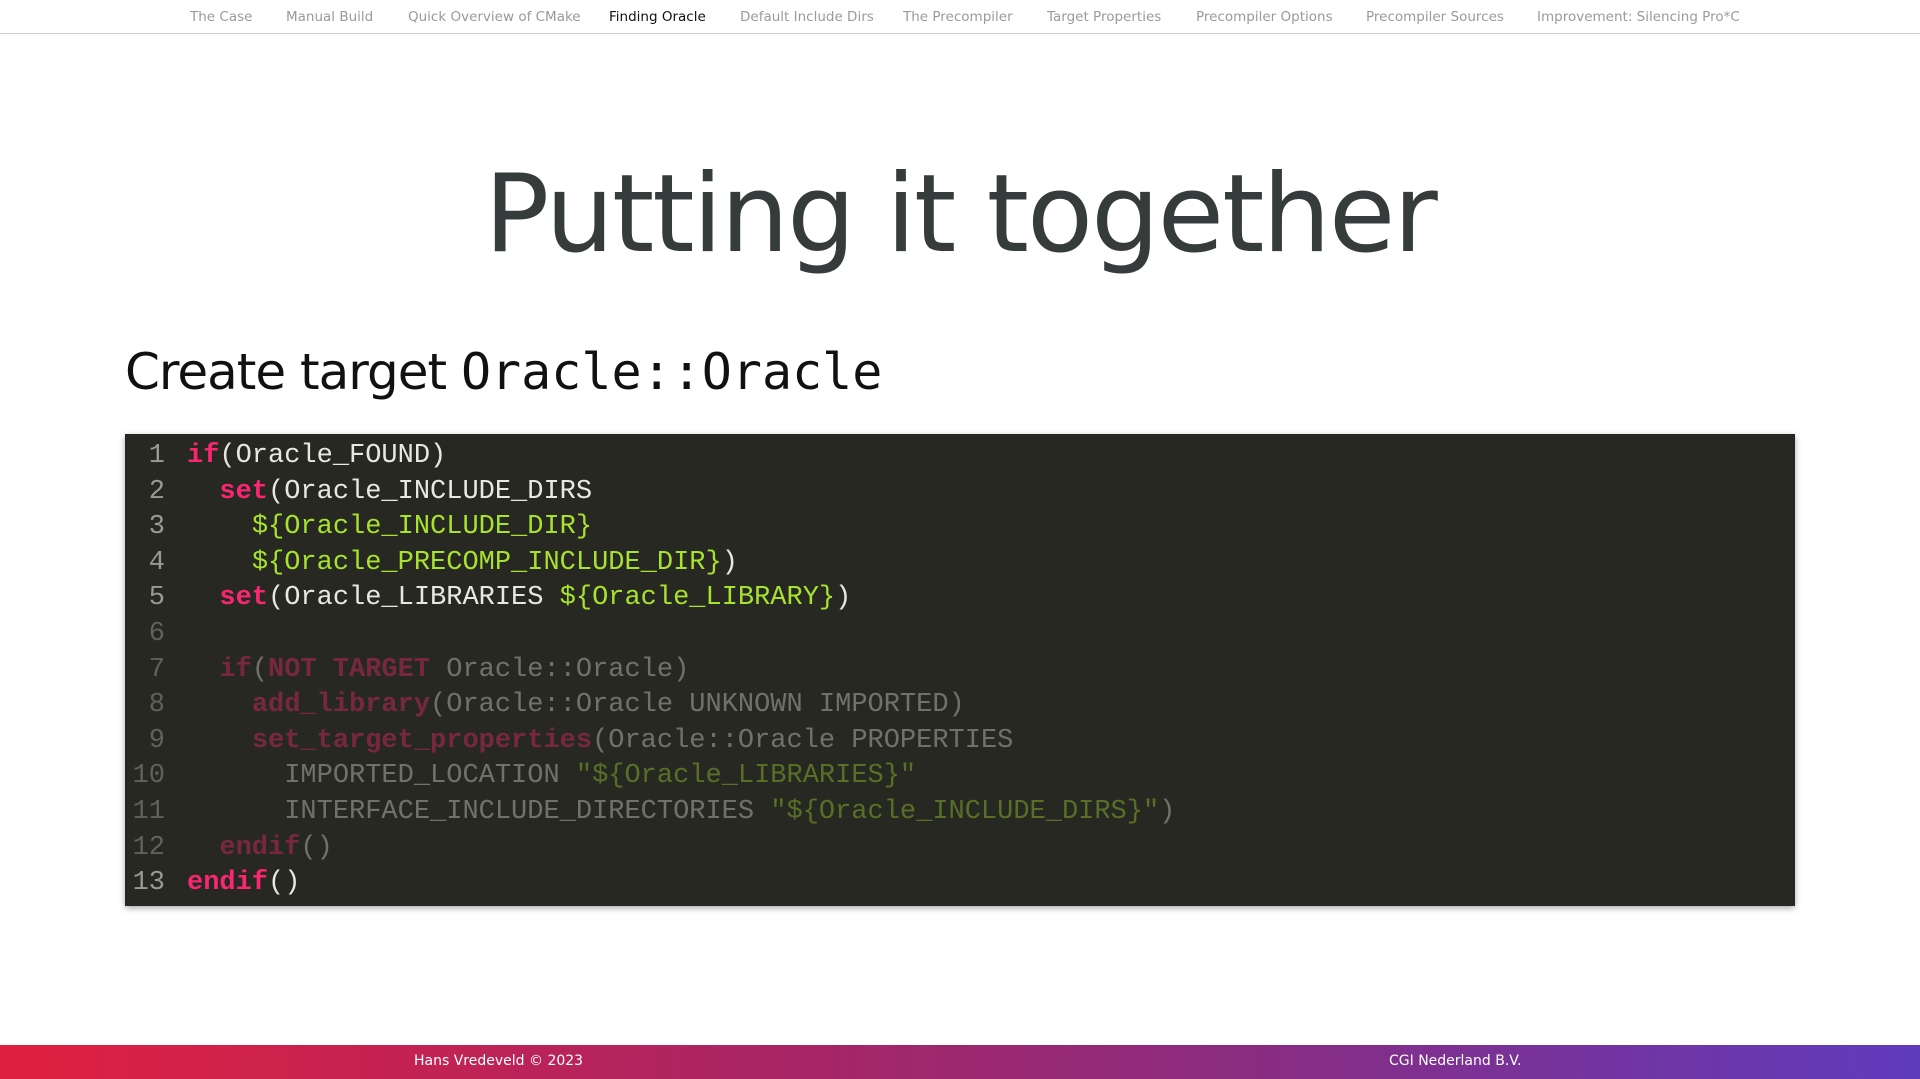 This screenshot has height=1079, width=1920. Describe the element at coordinates (486, 562) in the screenshot. I see `code-token: ${Oracle_PRECOMP_INCLUDE_DIR}` at that location.